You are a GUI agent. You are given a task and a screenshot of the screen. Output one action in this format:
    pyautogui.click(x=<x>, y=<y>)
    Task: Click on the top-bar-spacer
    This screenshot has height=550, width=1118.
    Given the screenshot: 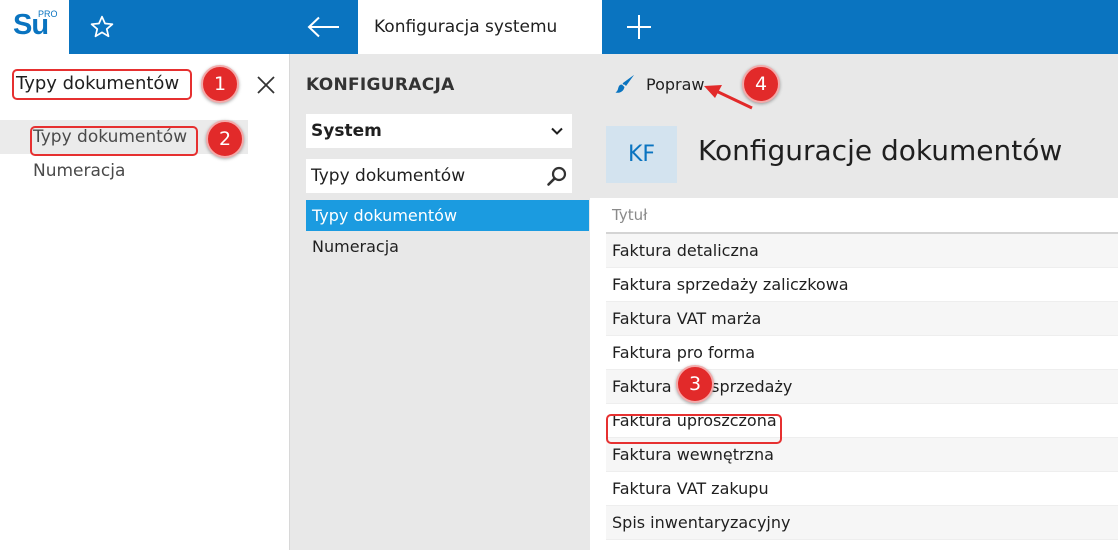 What is the action you would take?
    pyautogui.click(x=212, y=27)
    